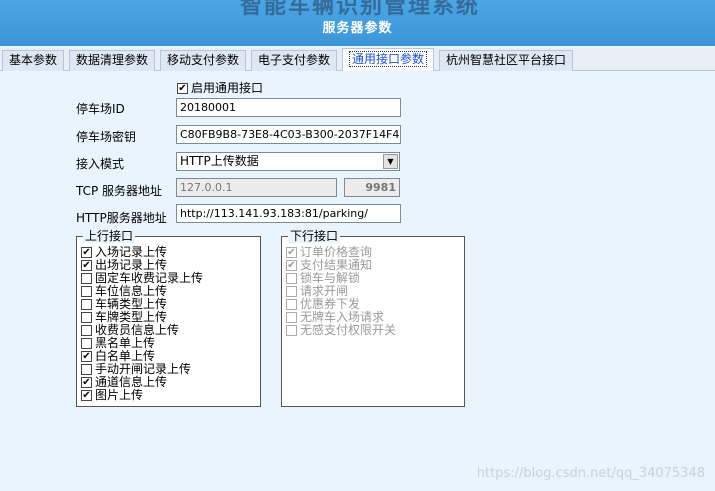  Describe the element at coordinates (112, 60) in the screenshot. I see `tab-data-cleanup-params: 数据清理参数` at that location.